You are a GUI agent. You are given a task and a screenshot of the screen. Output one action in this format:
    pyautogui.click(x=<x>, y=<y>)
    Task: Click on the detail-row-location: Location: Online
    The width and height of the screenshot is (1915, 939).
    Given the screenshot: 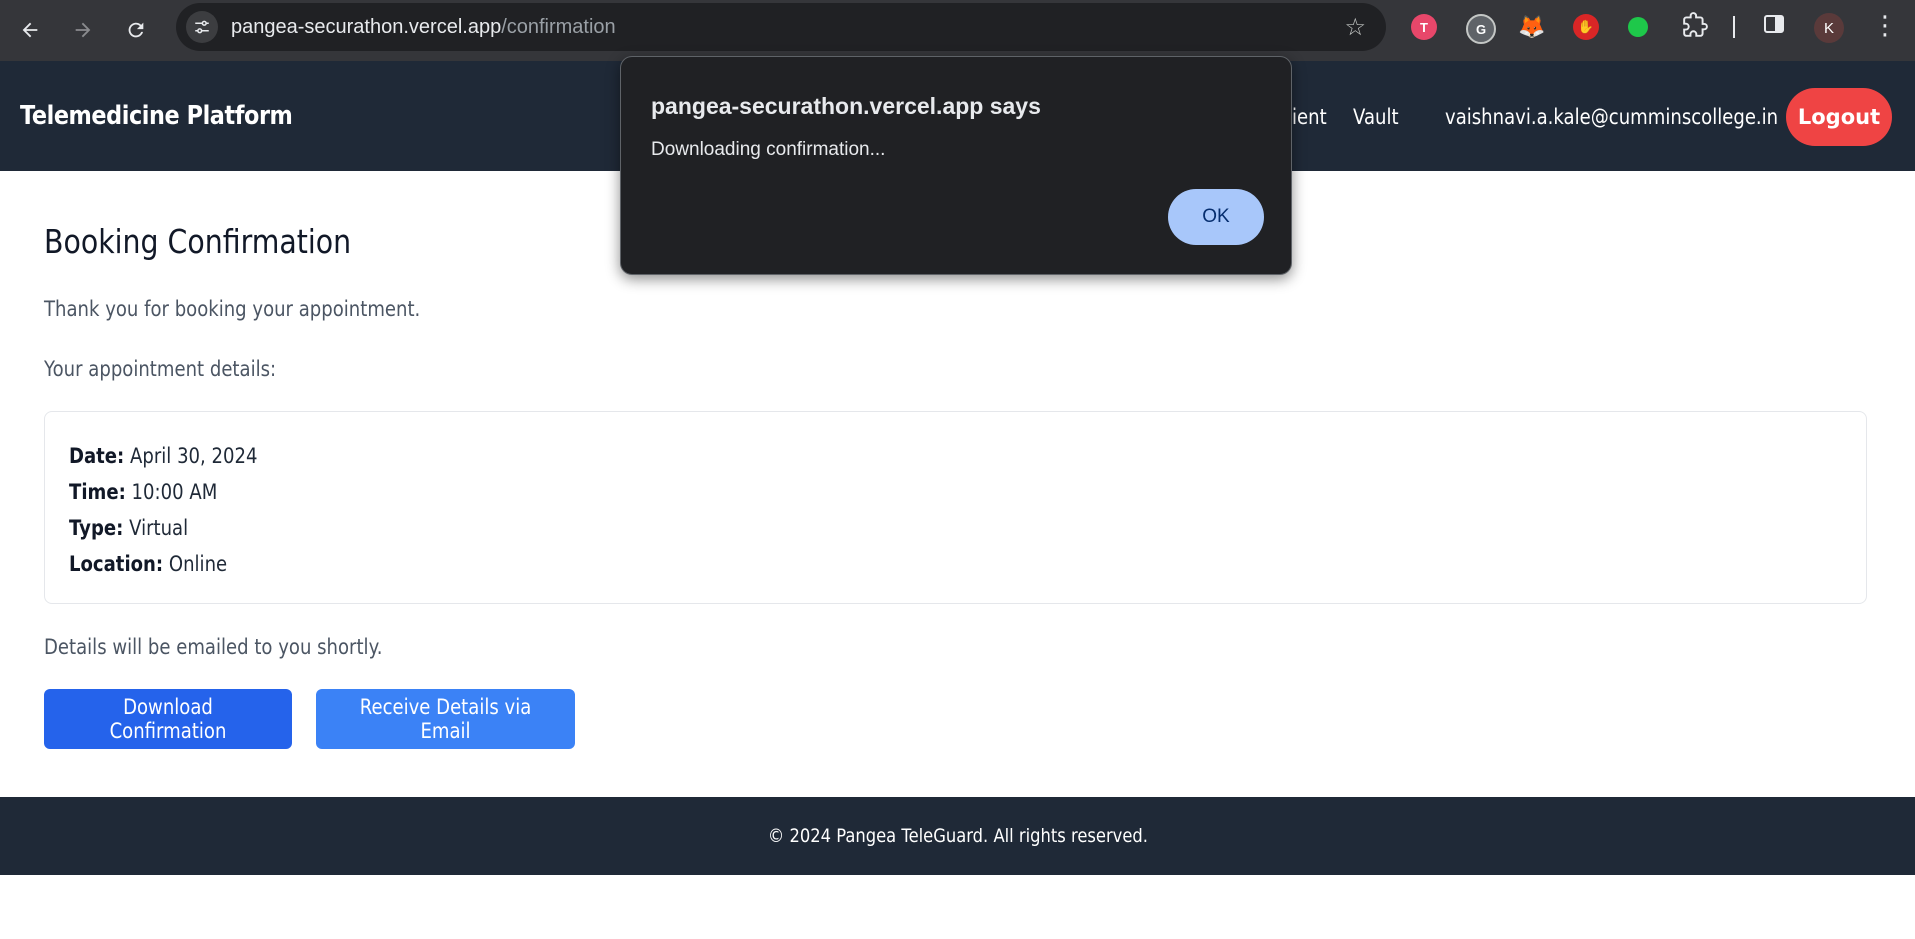 What is the action you would take?
    pyautogui.click(x=148, y=564)
    